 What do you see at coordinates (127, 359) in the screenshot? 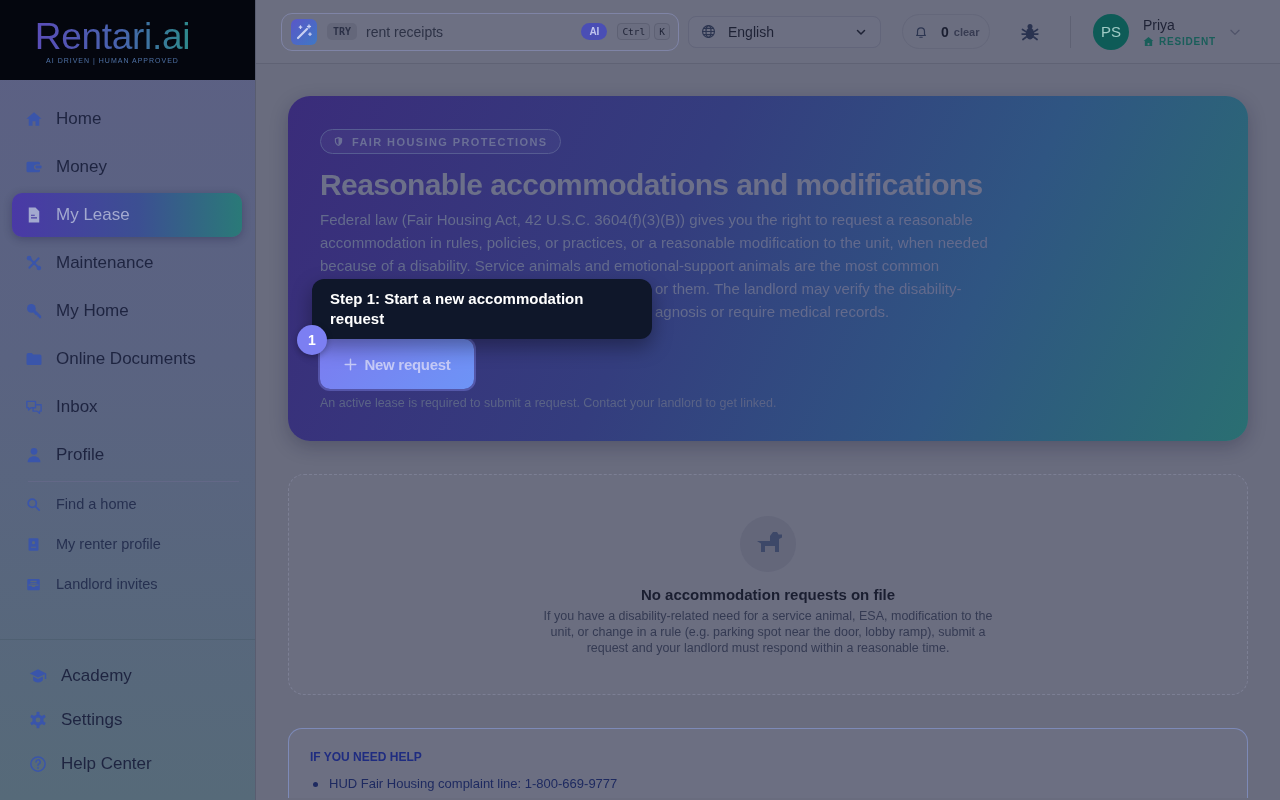
I see `nav-item: Online Documents` at bounding box center [127, 359].